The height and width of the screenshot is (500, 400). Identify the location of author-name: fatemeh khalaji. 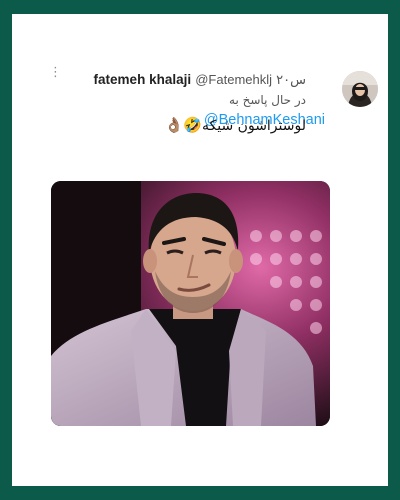
(143, 79).